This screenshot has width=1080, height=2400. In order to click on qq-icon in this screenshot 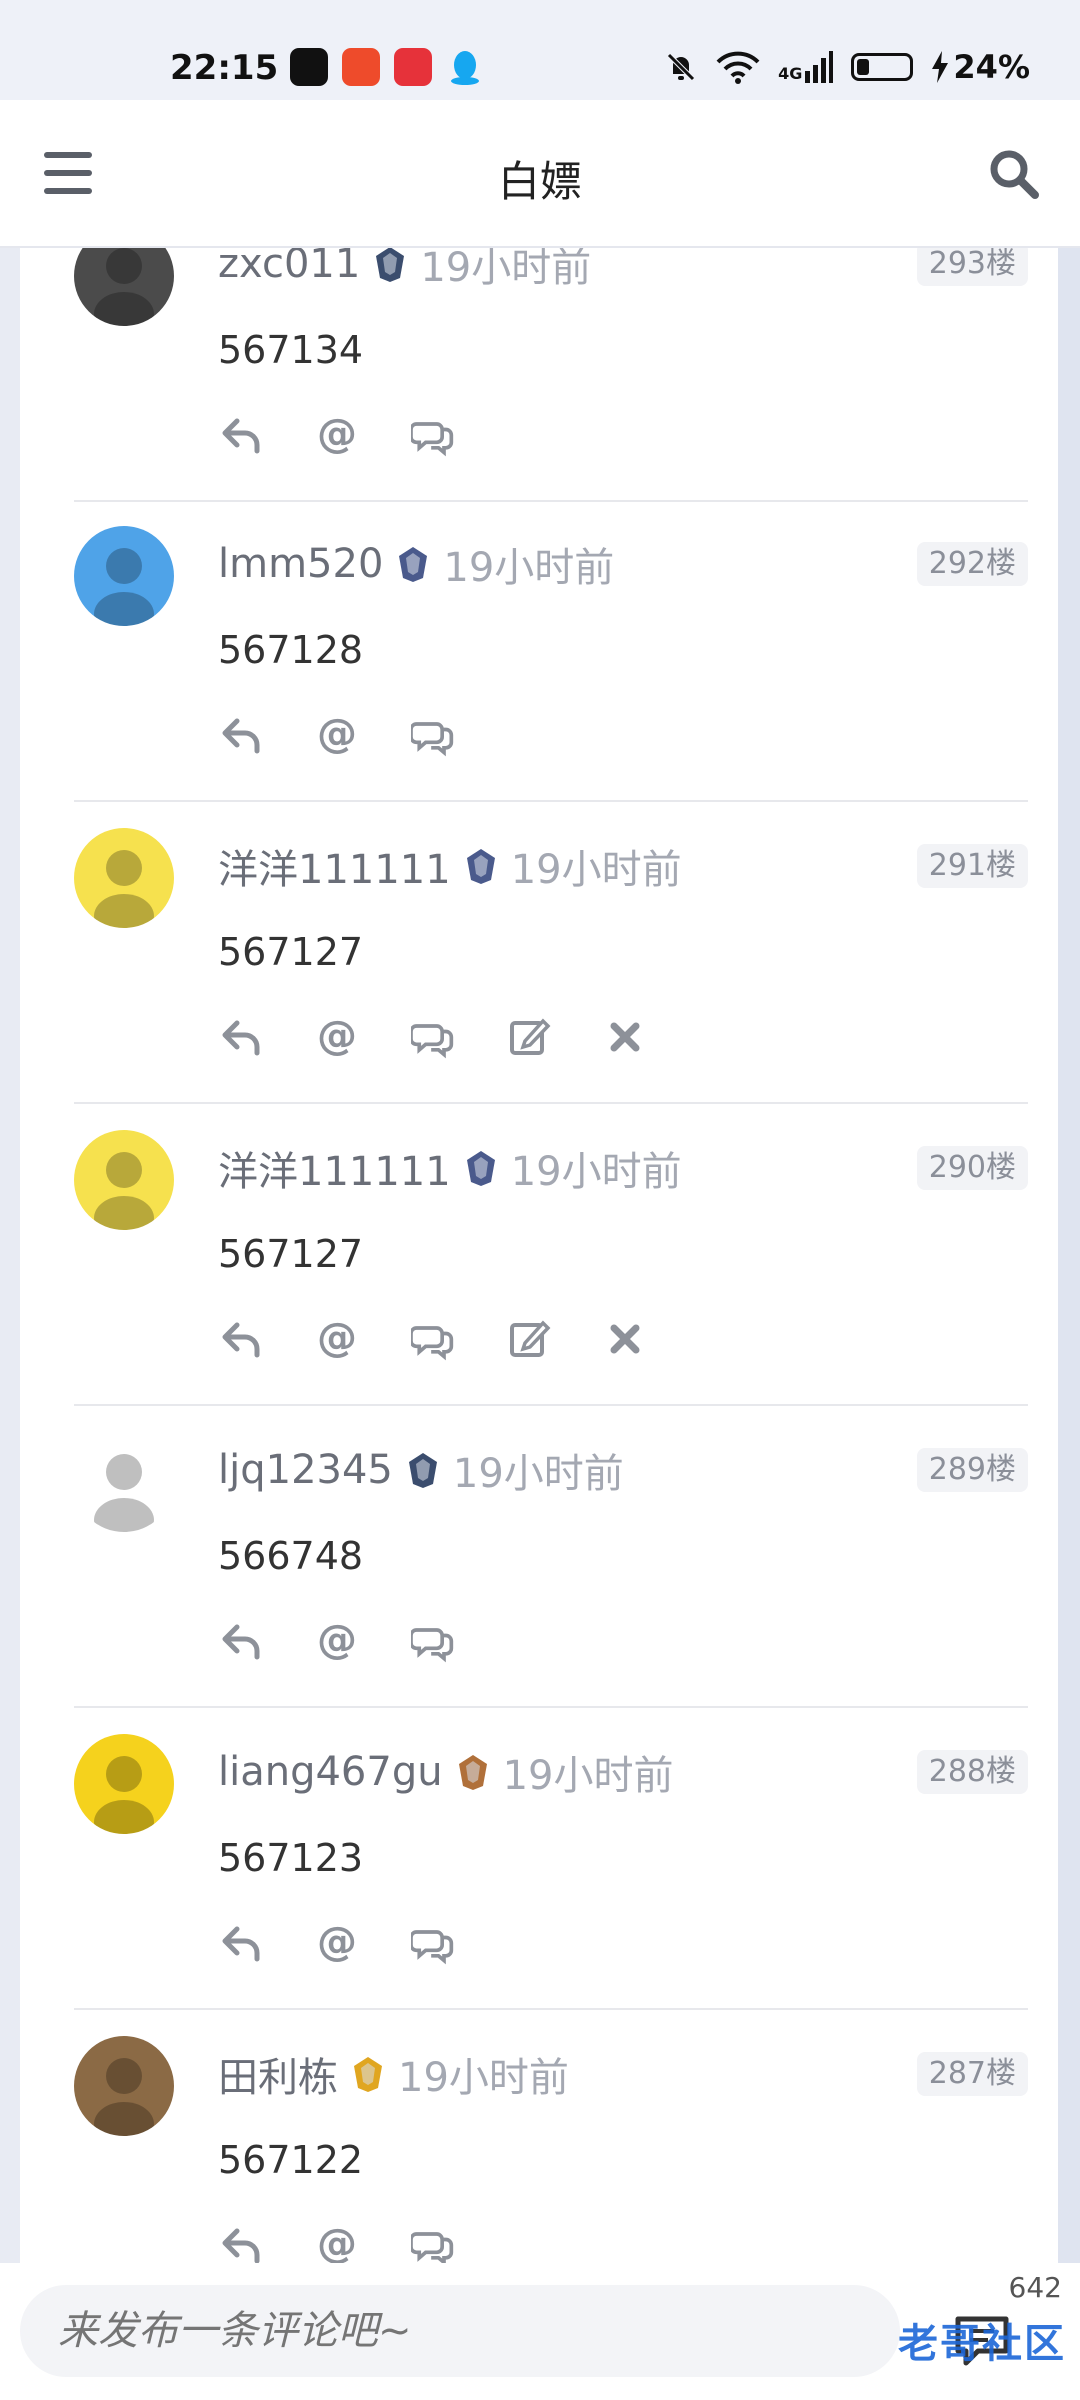, I will do `click(465, 67)`.